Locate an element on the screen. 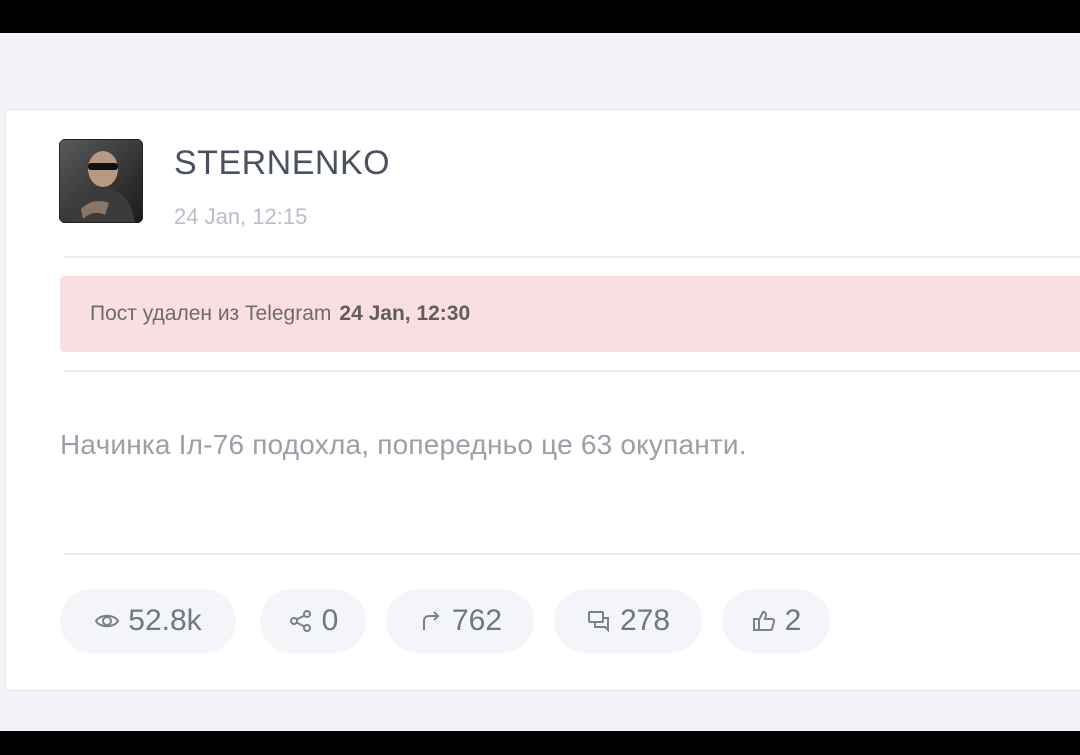 The image size is (1080, 755). author-avatar is located at coordinates (101, 181).